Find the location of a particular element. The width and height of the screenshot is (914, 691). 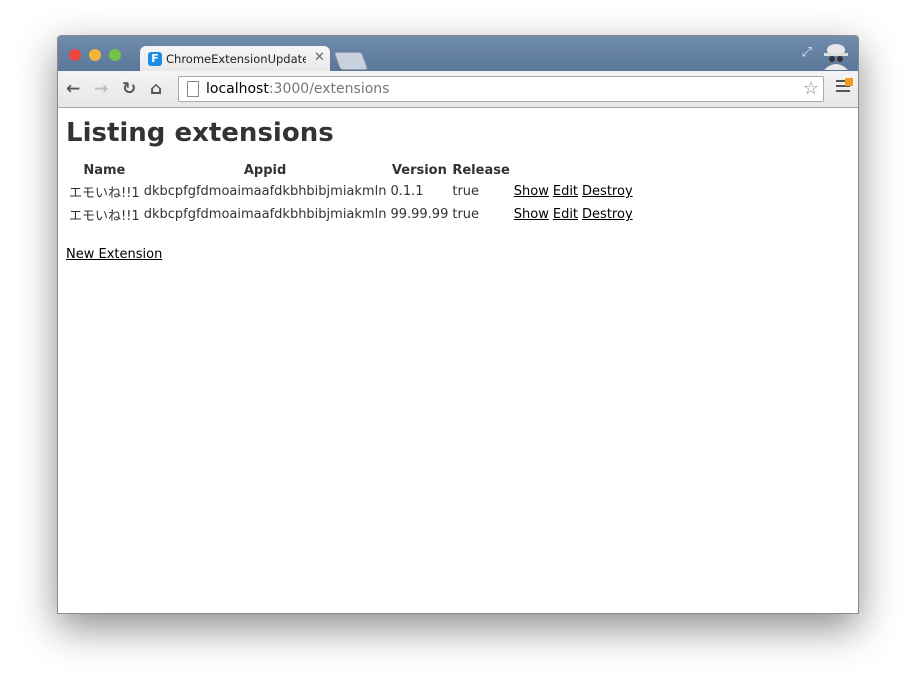

cell-version: 99.99.99 is located at coordinates (419, 214).